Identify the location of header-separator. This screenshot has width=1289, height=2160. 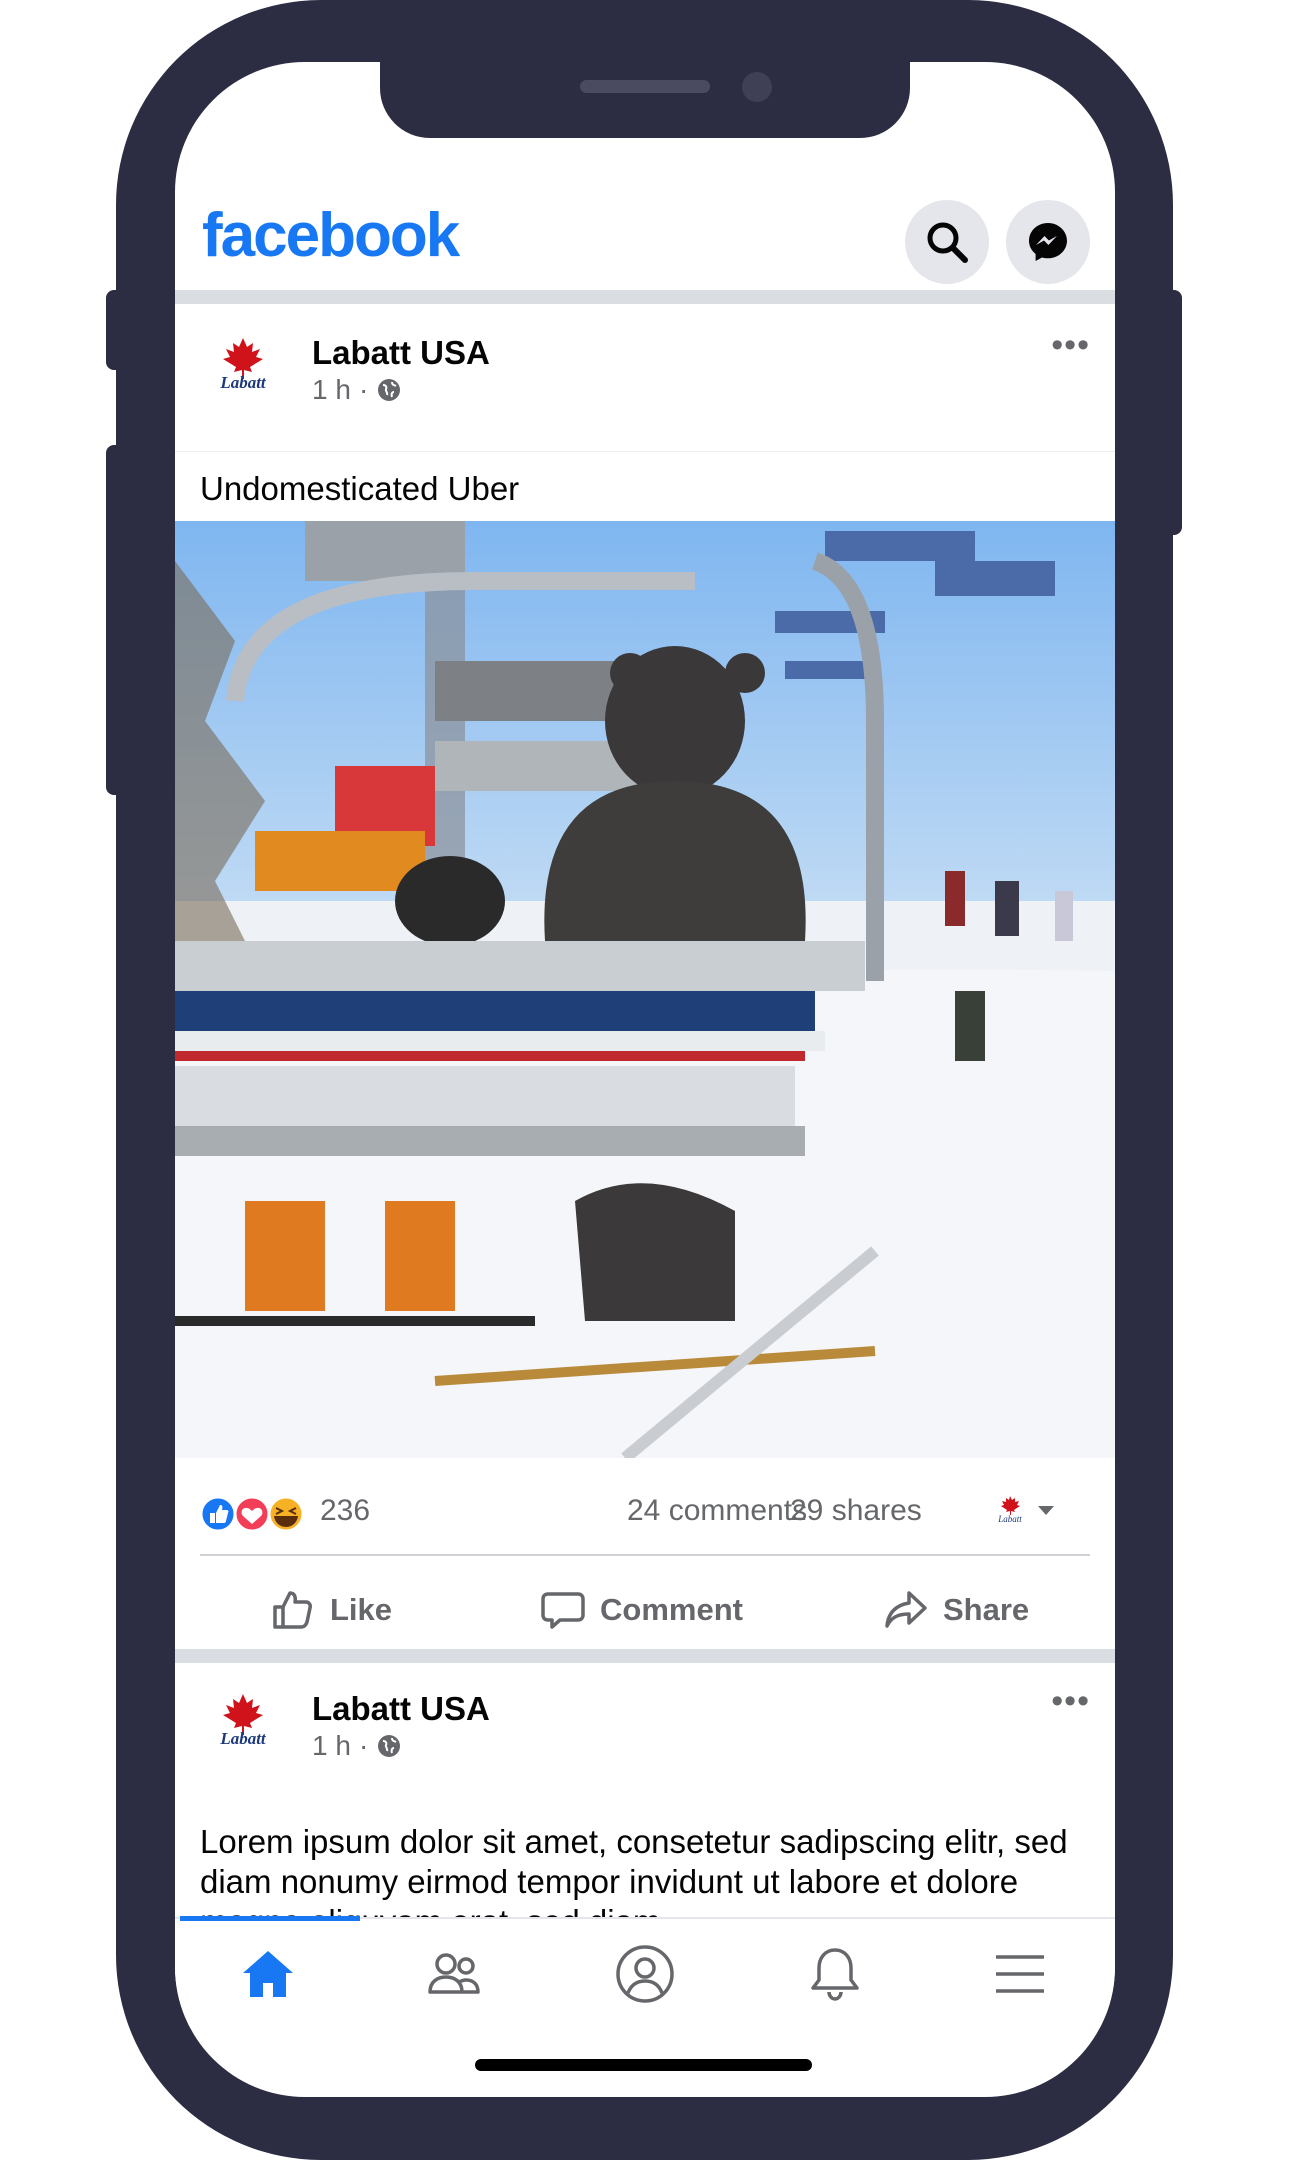
(645, 451).